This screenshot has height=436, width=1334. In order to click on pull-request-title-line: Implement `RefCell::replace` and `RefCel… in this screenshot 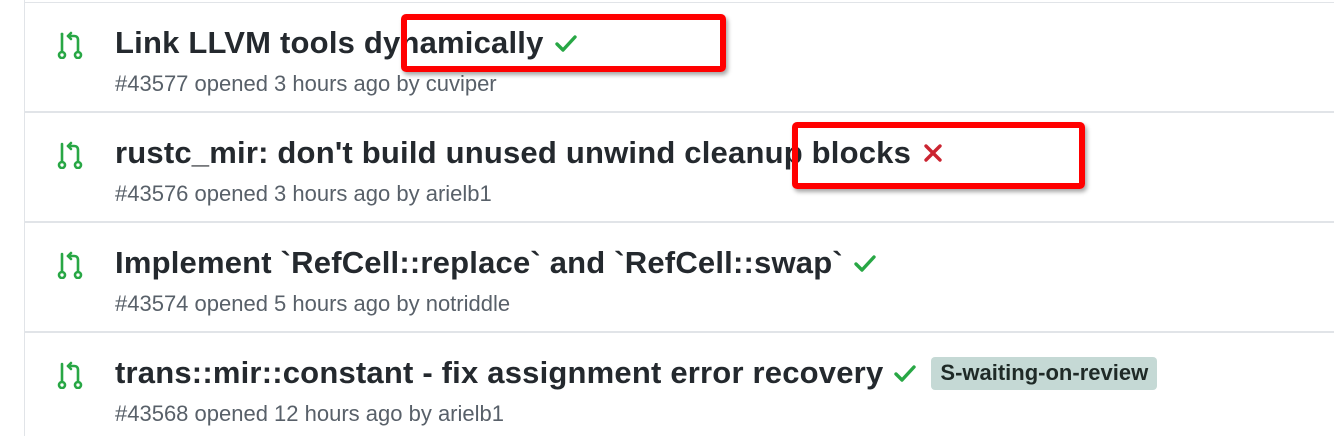, I will do `click(496, 263)`.